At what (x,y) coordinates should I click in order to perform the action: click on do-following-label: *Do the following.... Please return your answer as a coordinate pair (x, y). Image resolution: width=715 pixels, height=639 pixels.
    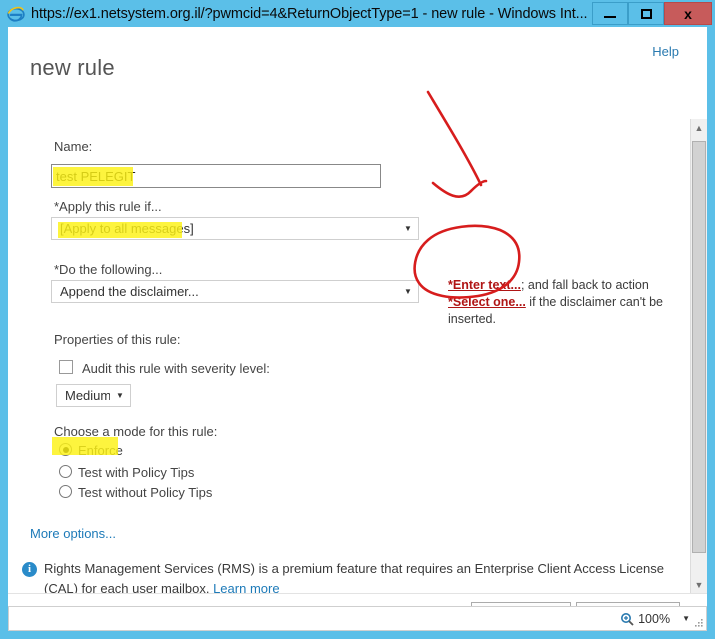
    Looking at the image, I should click on (108, 269).